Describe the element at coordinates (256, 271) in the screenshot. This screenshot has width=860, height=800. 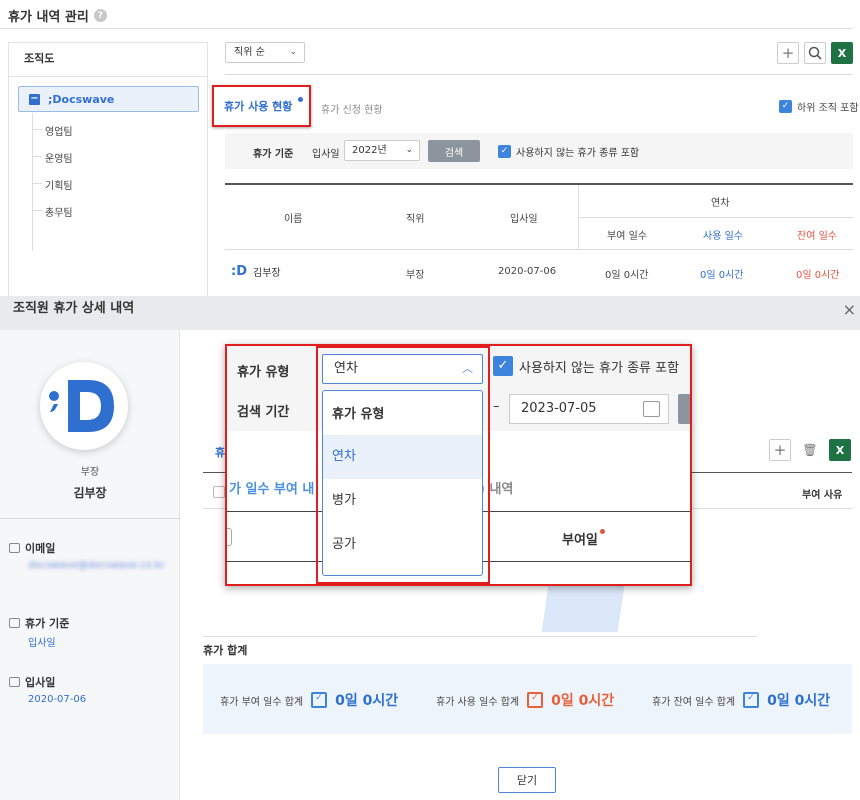
I see `table-row: :D 김부장` at that location.